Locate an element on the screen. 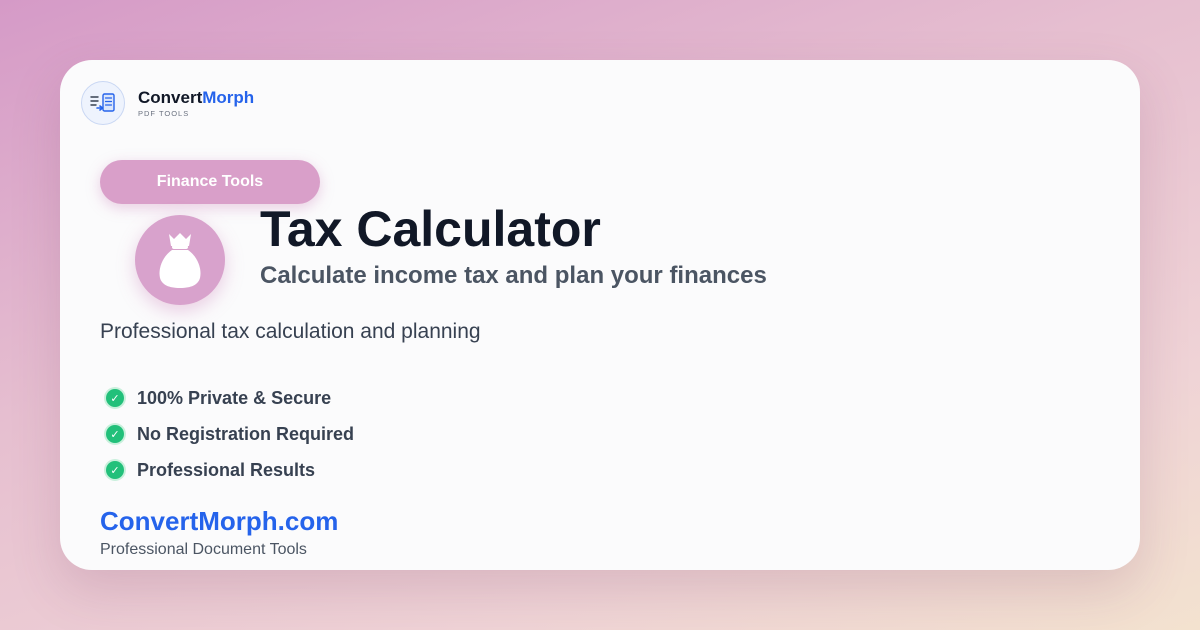 The image size is (1200, 630). feature-item: ✓ Professional Results is located at coordinates (229, 470).